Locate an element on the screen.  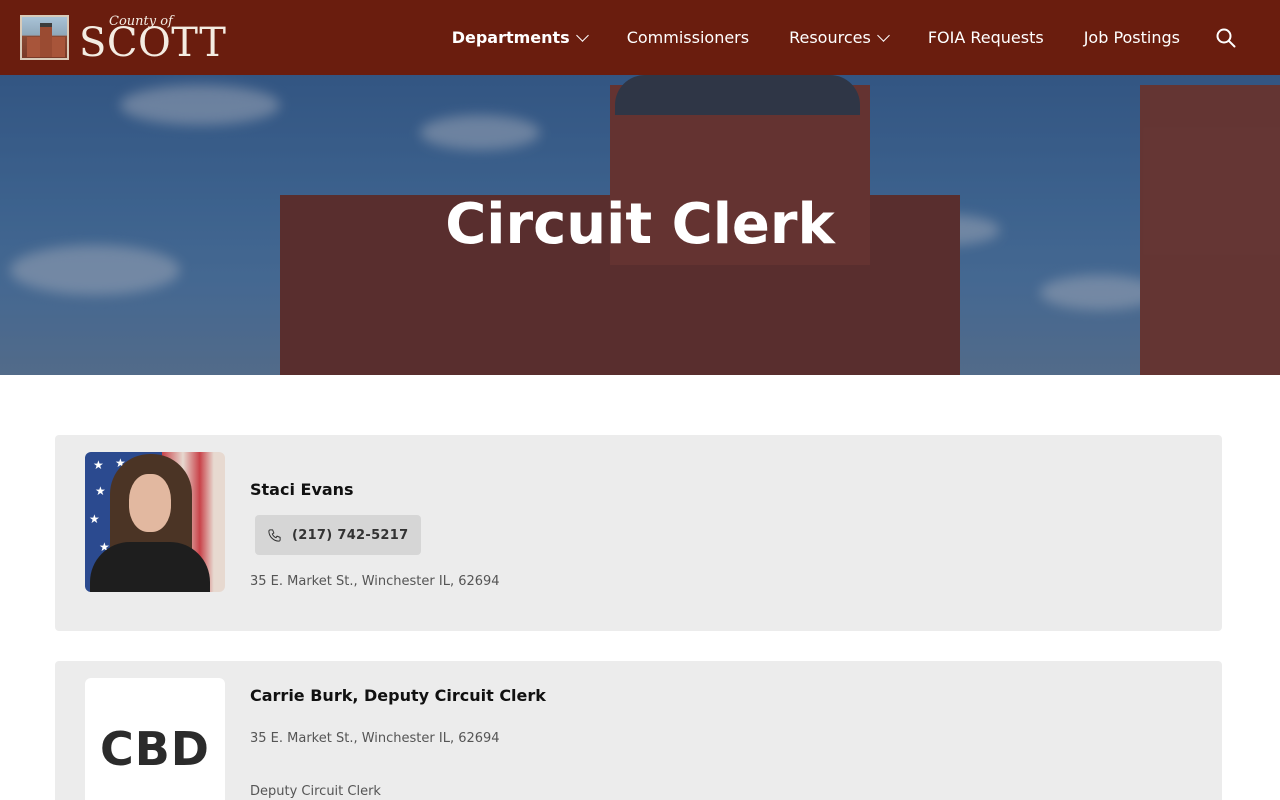
courthouse-logo-image is located at coordinates (44, 37).